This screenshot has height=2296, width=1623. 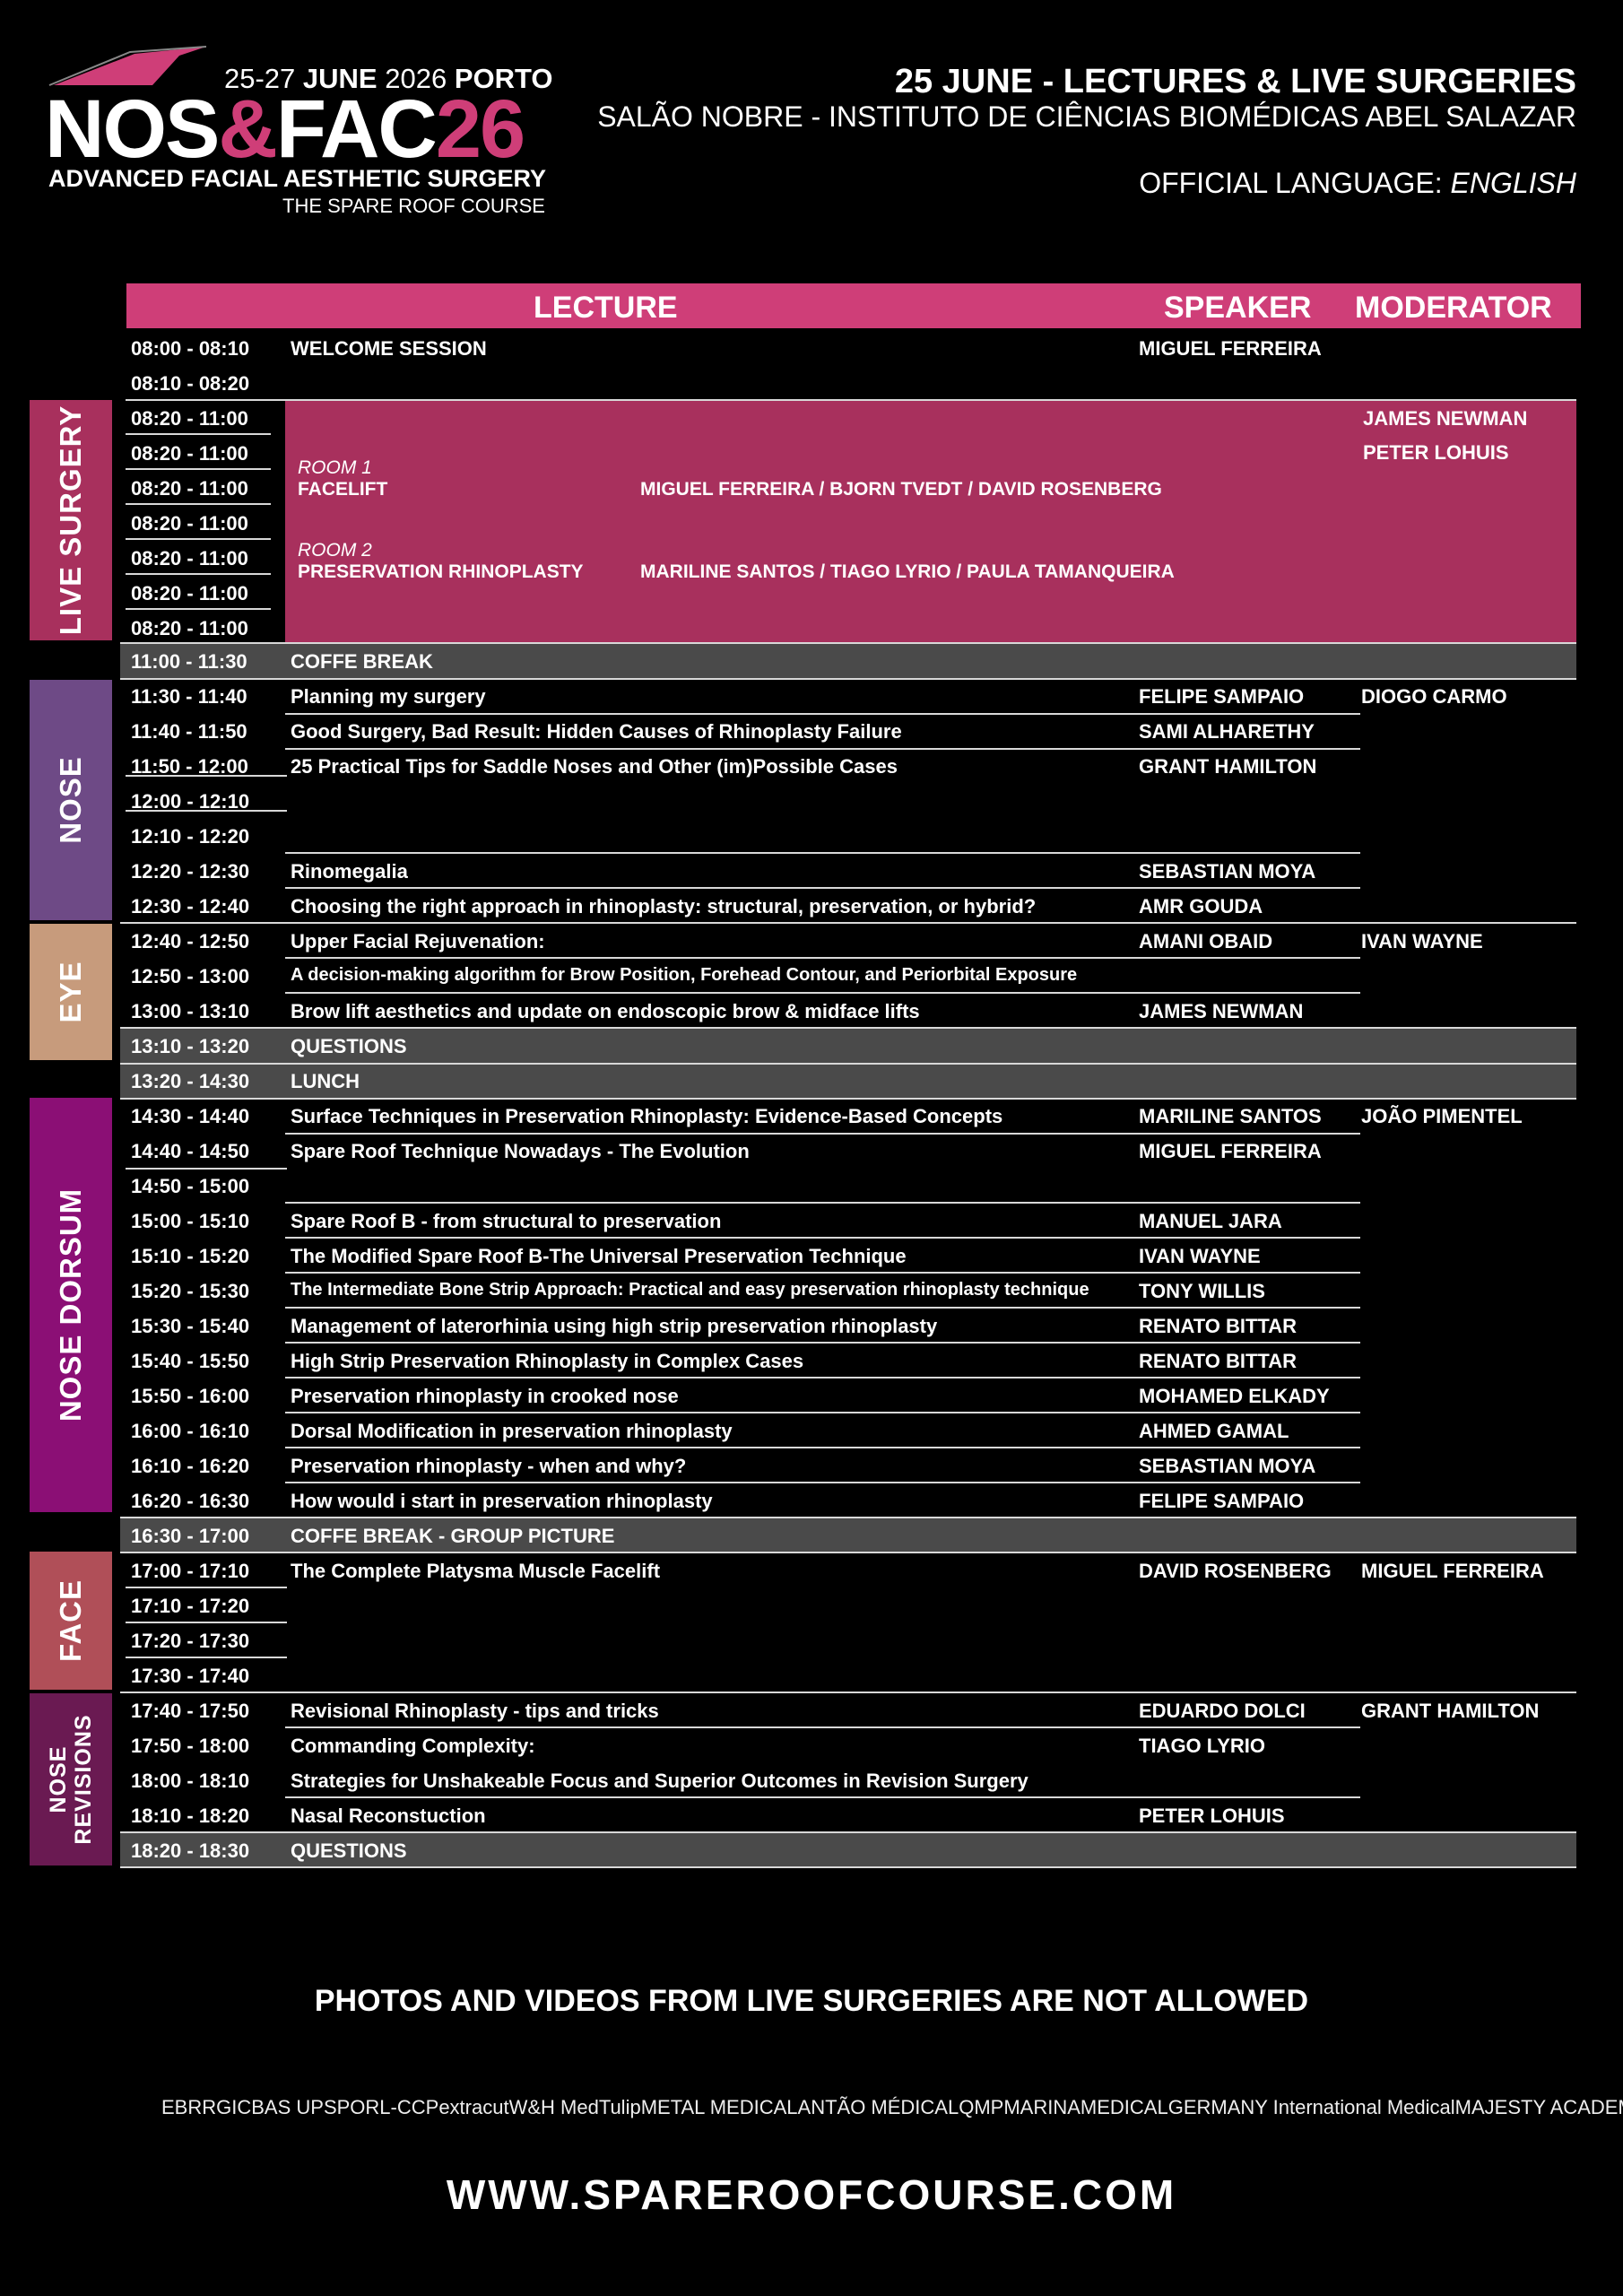 I want to click on table-row: 12:20 - 12:30 Rinomegalia SEBASTIAN MOYA, so click(x=851, y=870).